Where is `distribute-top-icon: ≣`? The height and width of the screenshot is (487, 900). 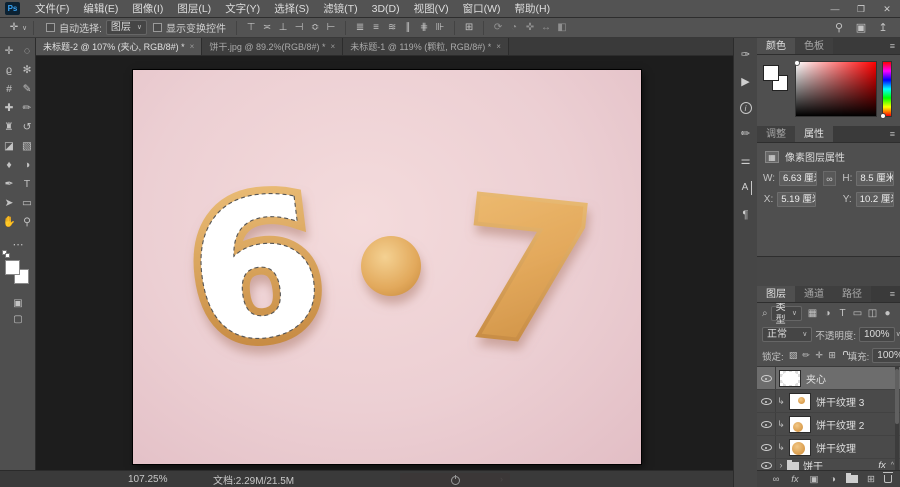
distribute-top-icon: ≣ is located at coordinates (360, 27).